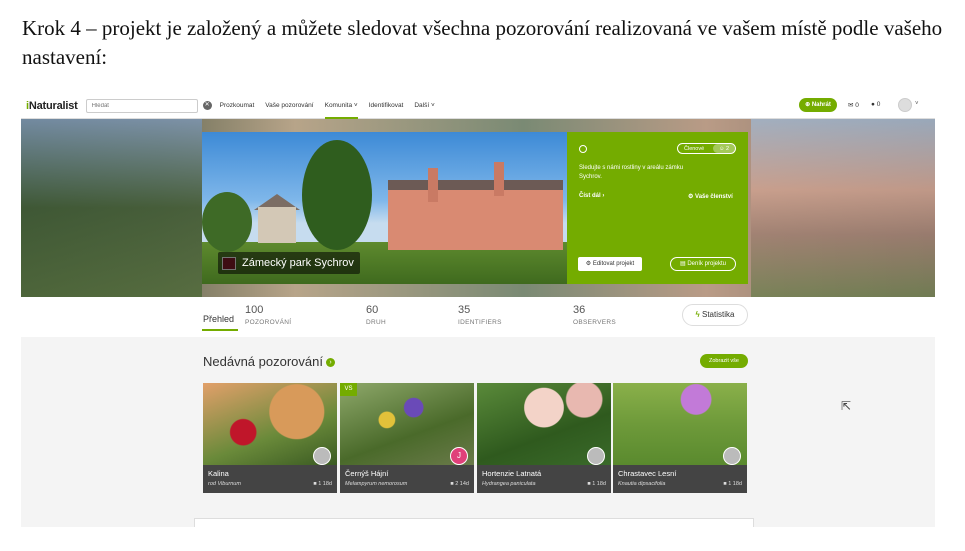 Image resolution: width=965 pixels, height=551 pixels. What do you see at coordinates (289, 263) in the screenshot?
I see `project-title: Zámecký park Sychrov` at bounding box center [289, 263].